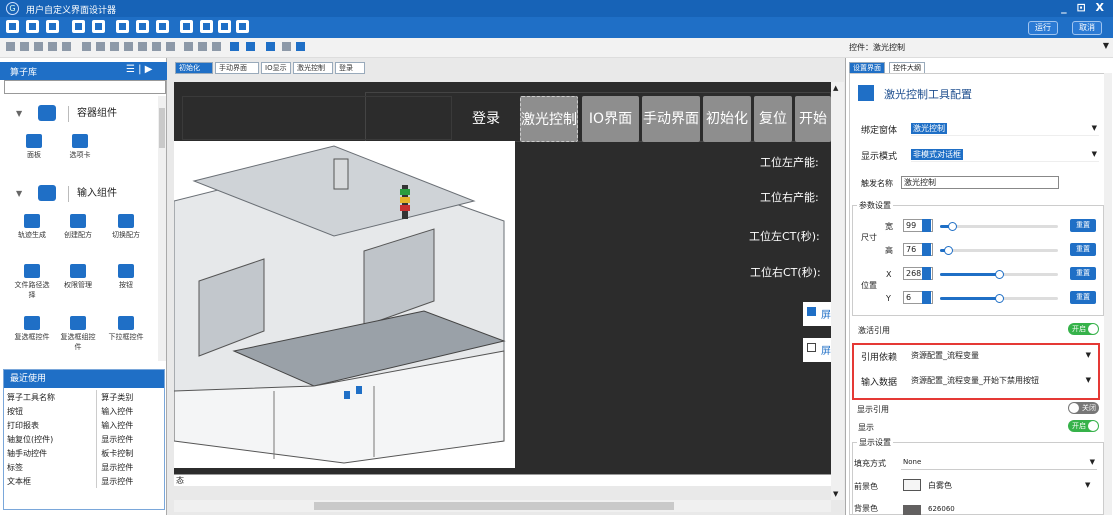 The image size is (1113, 515). Describe the element at coordinates (1002, 356) in the screenshot. I see `ref-dep-select: 资源配置_流程变量 ▼` at that location.